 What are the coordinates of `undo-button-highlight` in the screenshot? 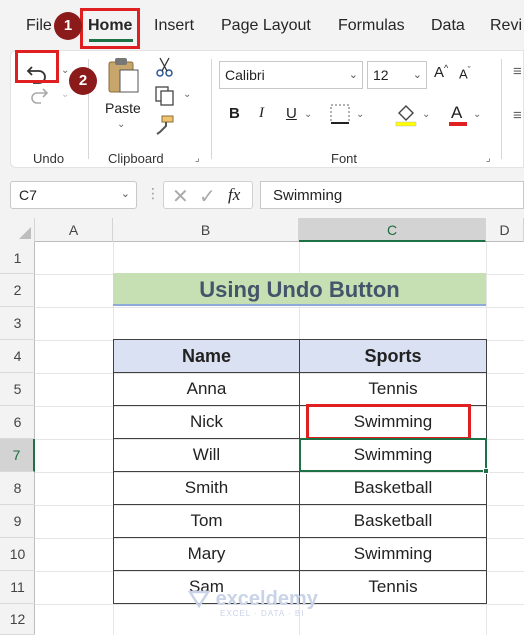 It's located at (37, 66).